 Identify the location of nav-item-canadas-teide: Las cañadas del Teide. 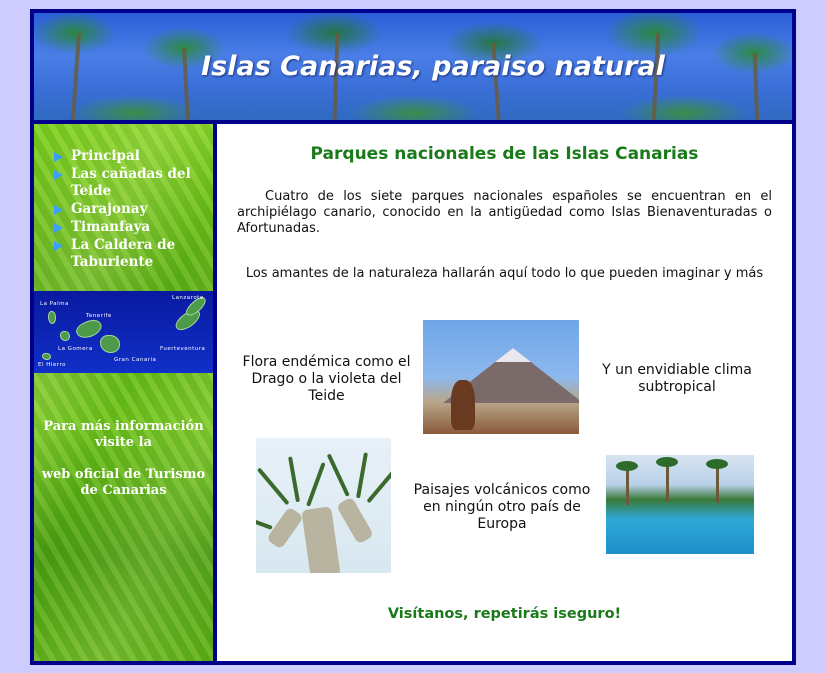
(125, 183).